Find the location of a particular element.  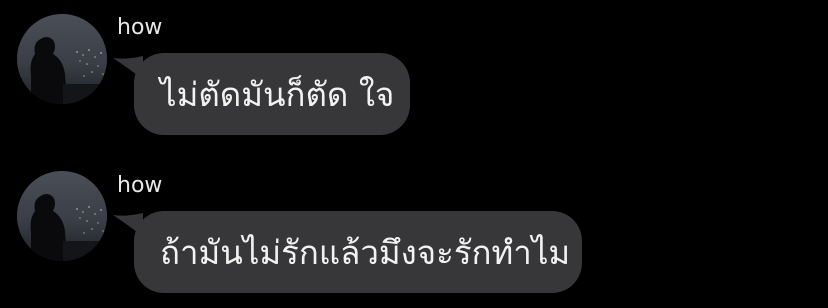

message-text: ไม่ตัดมันก็ตัด ใจ is located at coordinates (277, 94).